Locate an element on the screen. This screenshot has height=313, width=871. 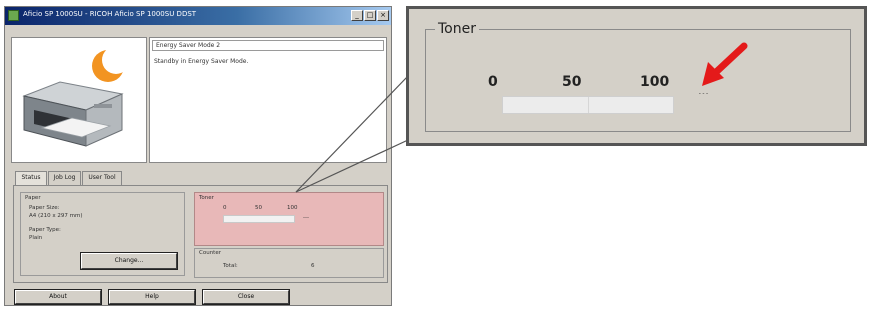
zoom-bar-divider is located at coordinates (588, 105).